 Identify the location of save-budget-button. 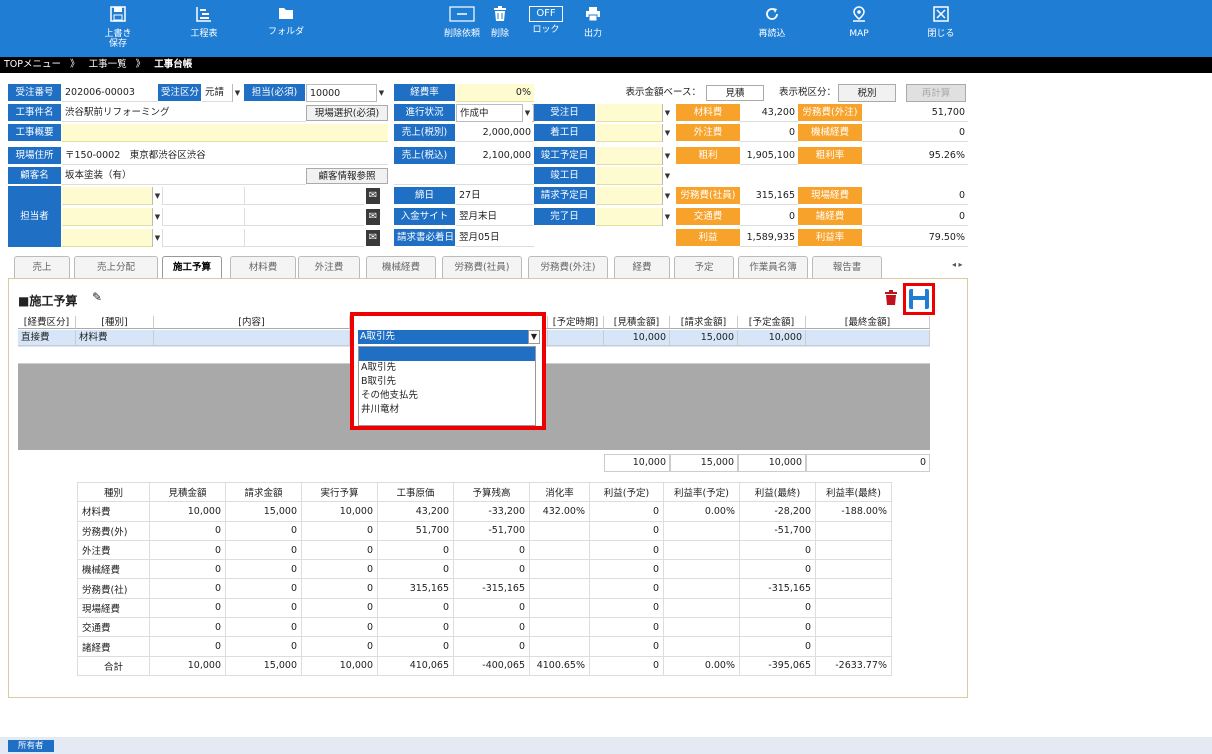
(919, 299).